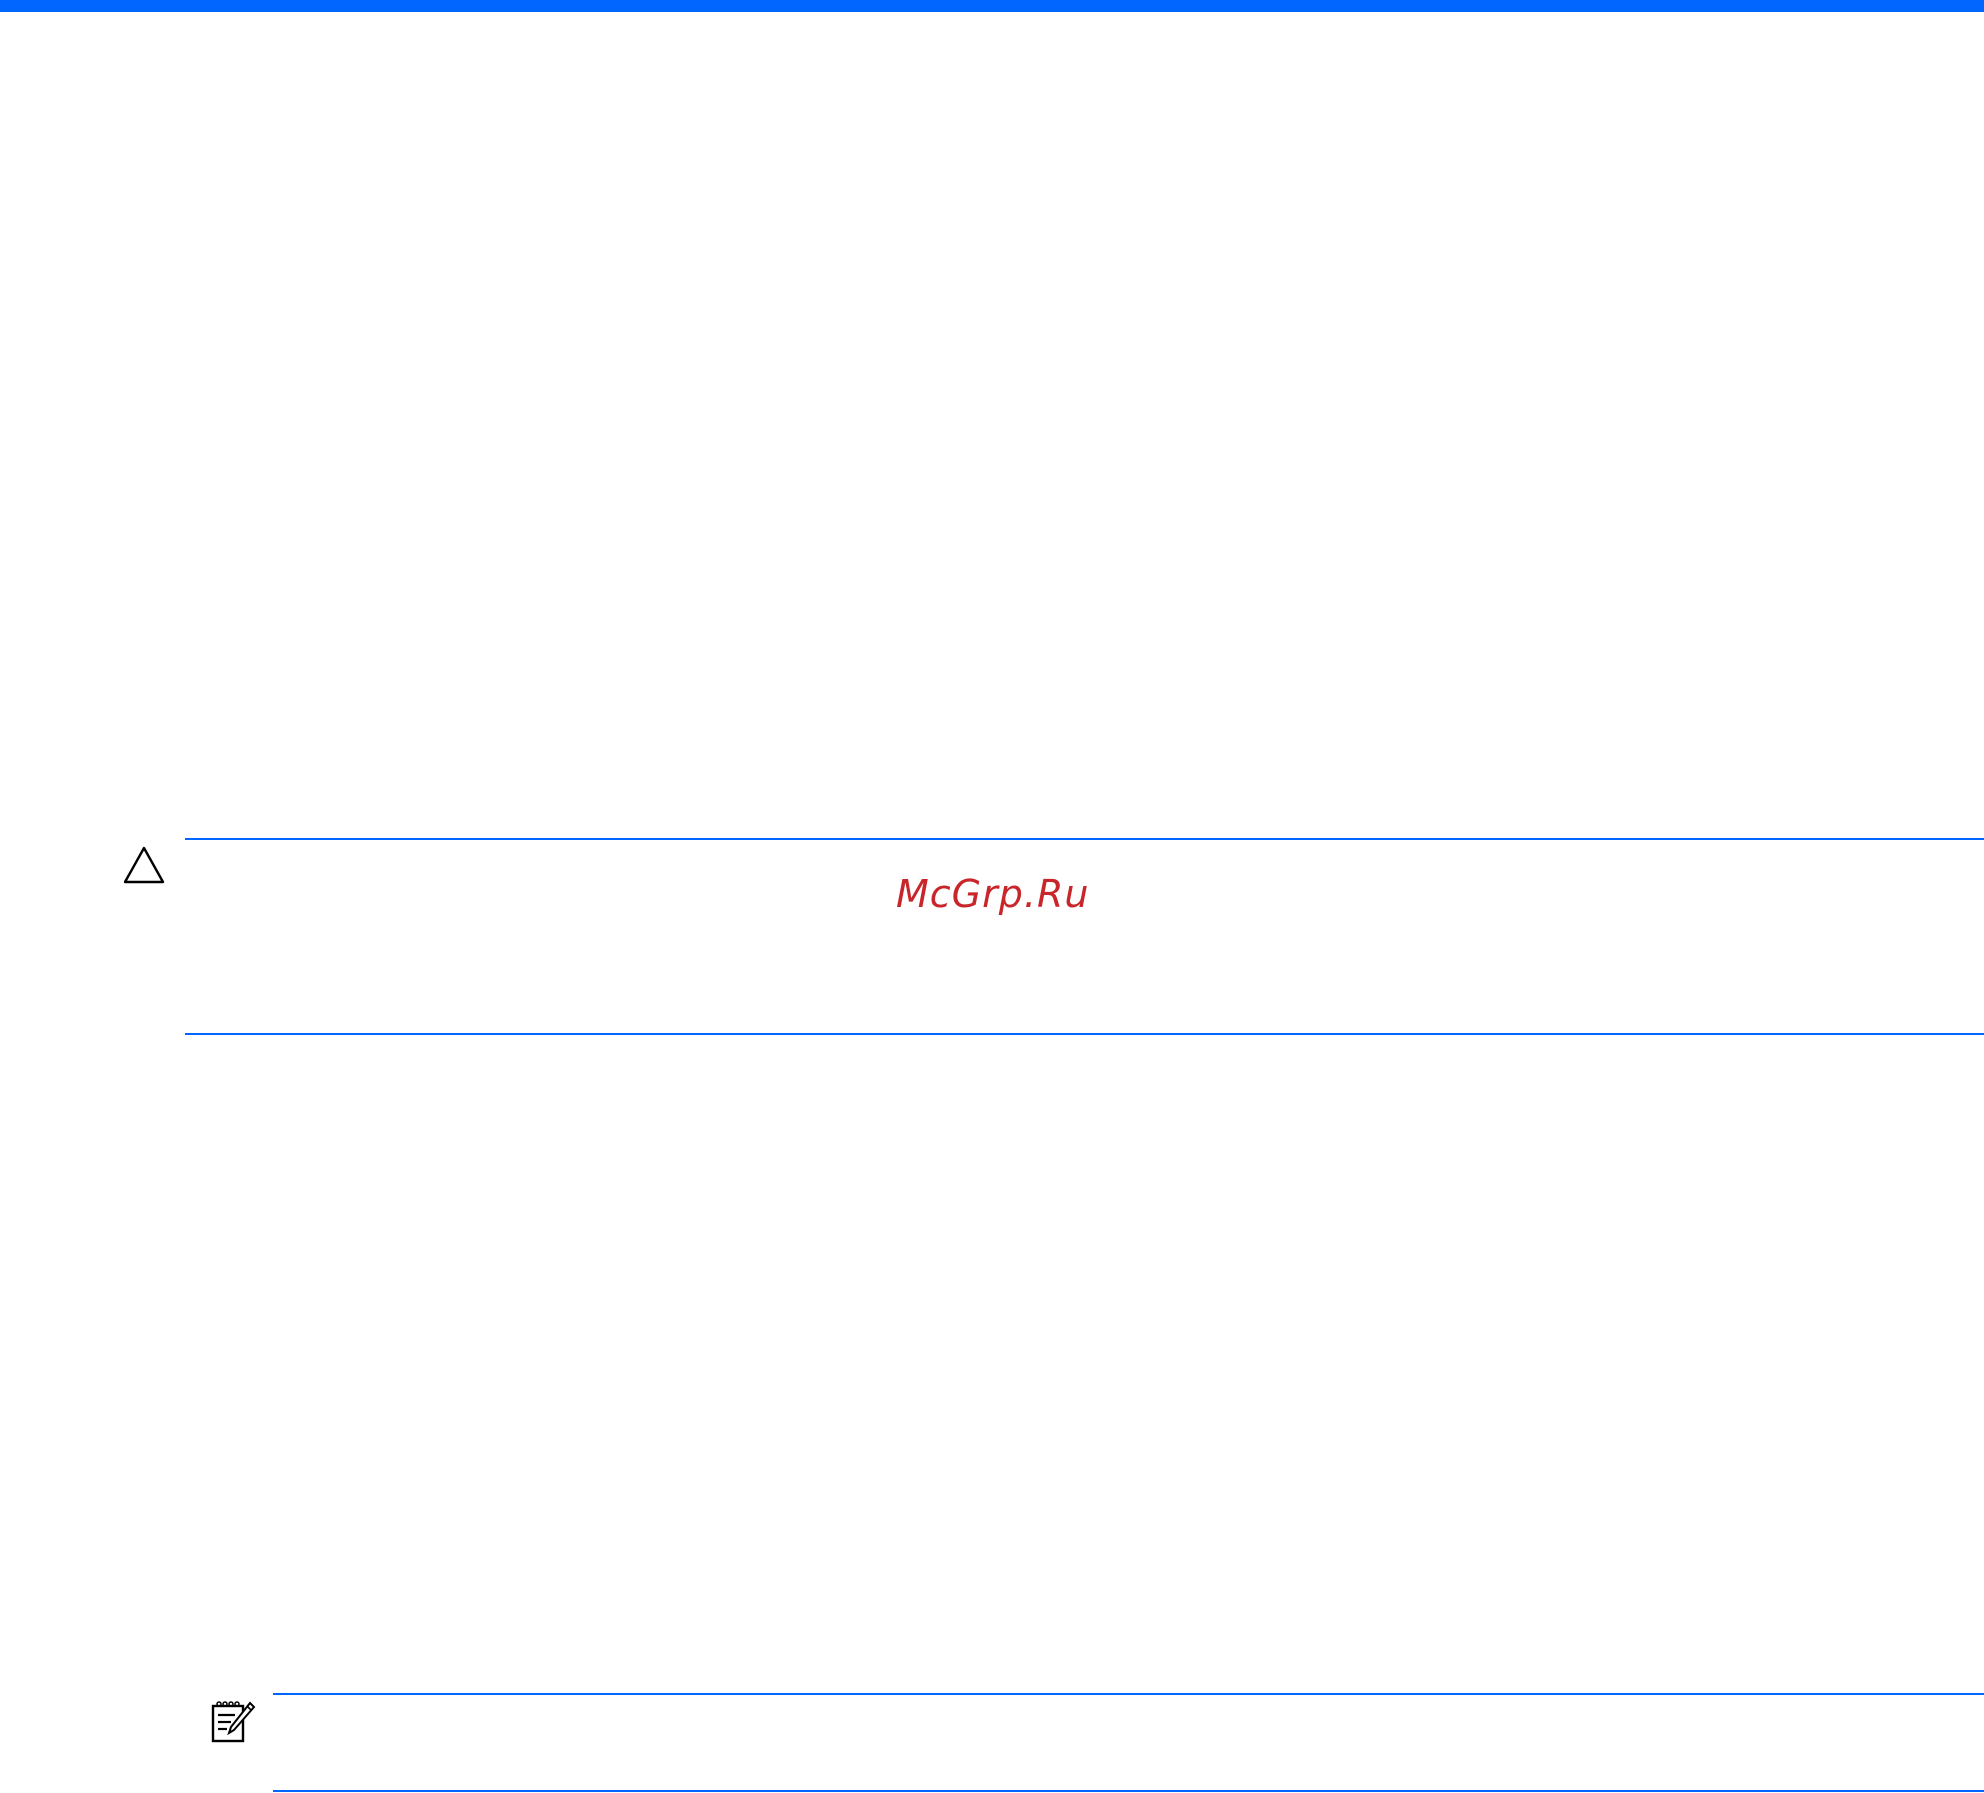 The image size is (1984, 1793). Describe the element at coordinates (1084, 1034) in the screenshot. I see `caution-bottom-divider` at that location.